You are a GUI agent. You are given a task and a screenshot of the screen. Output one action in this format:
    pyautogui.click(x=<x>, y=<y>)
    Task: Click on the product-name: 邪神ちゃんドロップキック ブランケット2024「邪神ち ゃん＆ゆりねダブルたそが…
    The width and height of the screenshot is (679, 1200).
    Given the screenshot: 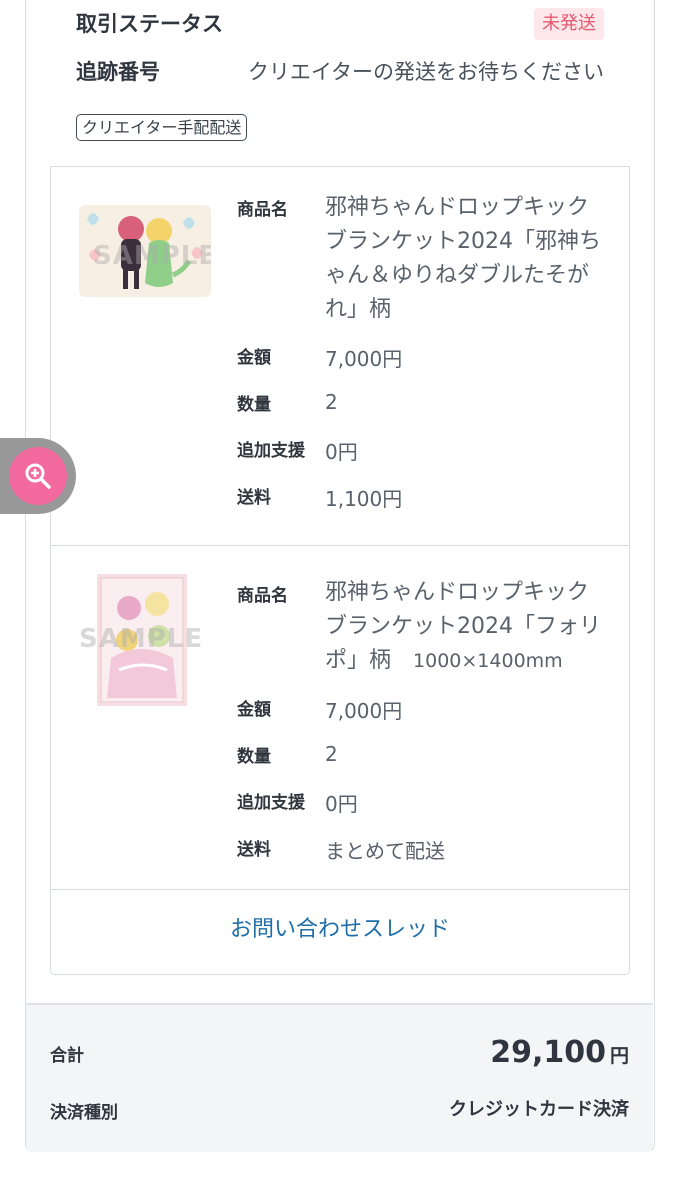 What is the action you would take?
    pyautogui.click(x=463, y=258)
    